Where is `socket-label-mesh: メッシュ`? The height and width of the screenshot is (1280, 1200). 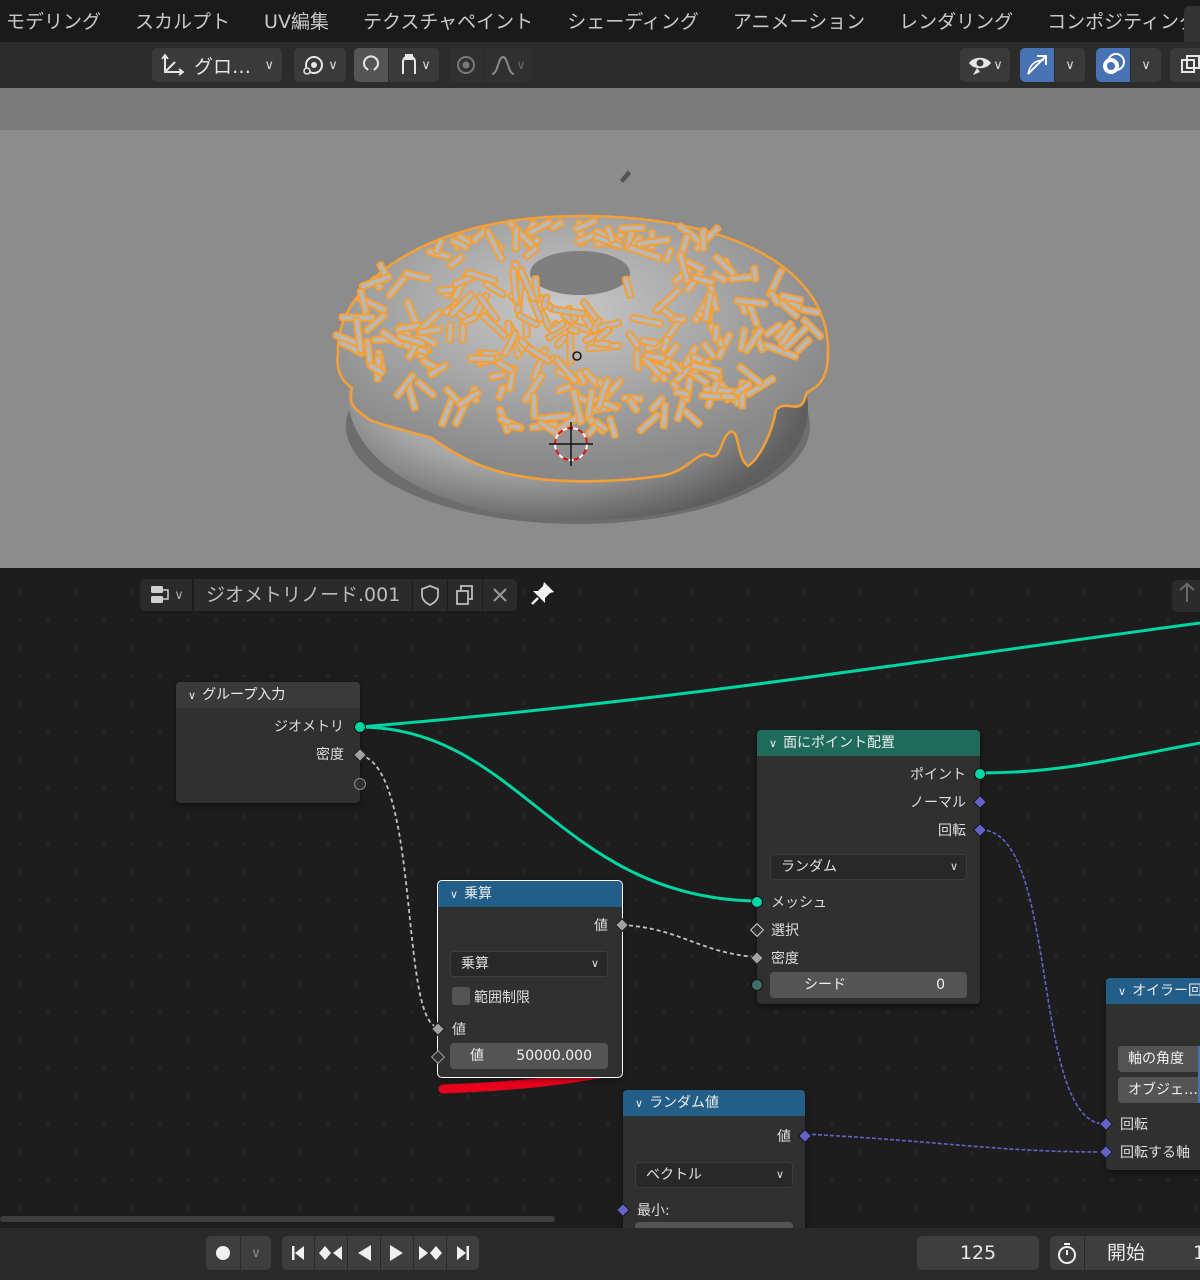
socket-label-mesh: メッシュ is located at coordinates (799, 903).